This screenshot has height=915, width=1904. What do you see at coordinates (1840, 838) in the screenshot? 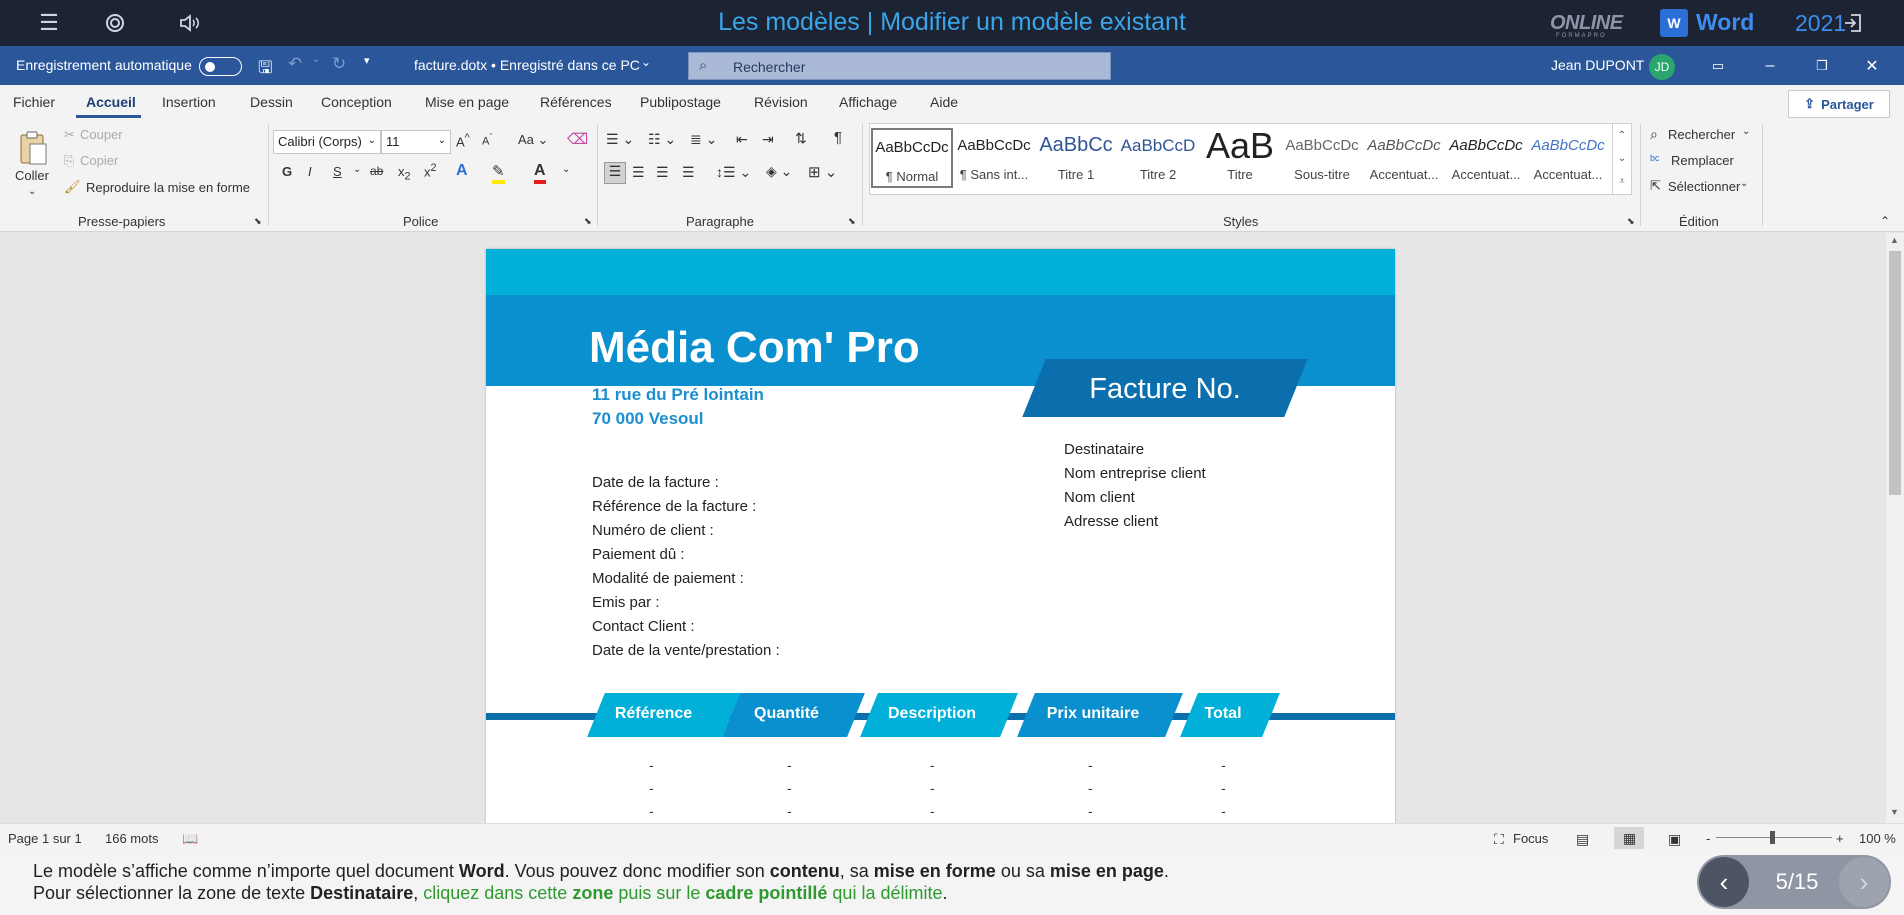
I see `zoom-in-icon: +` at bounding box center [1840, 838].